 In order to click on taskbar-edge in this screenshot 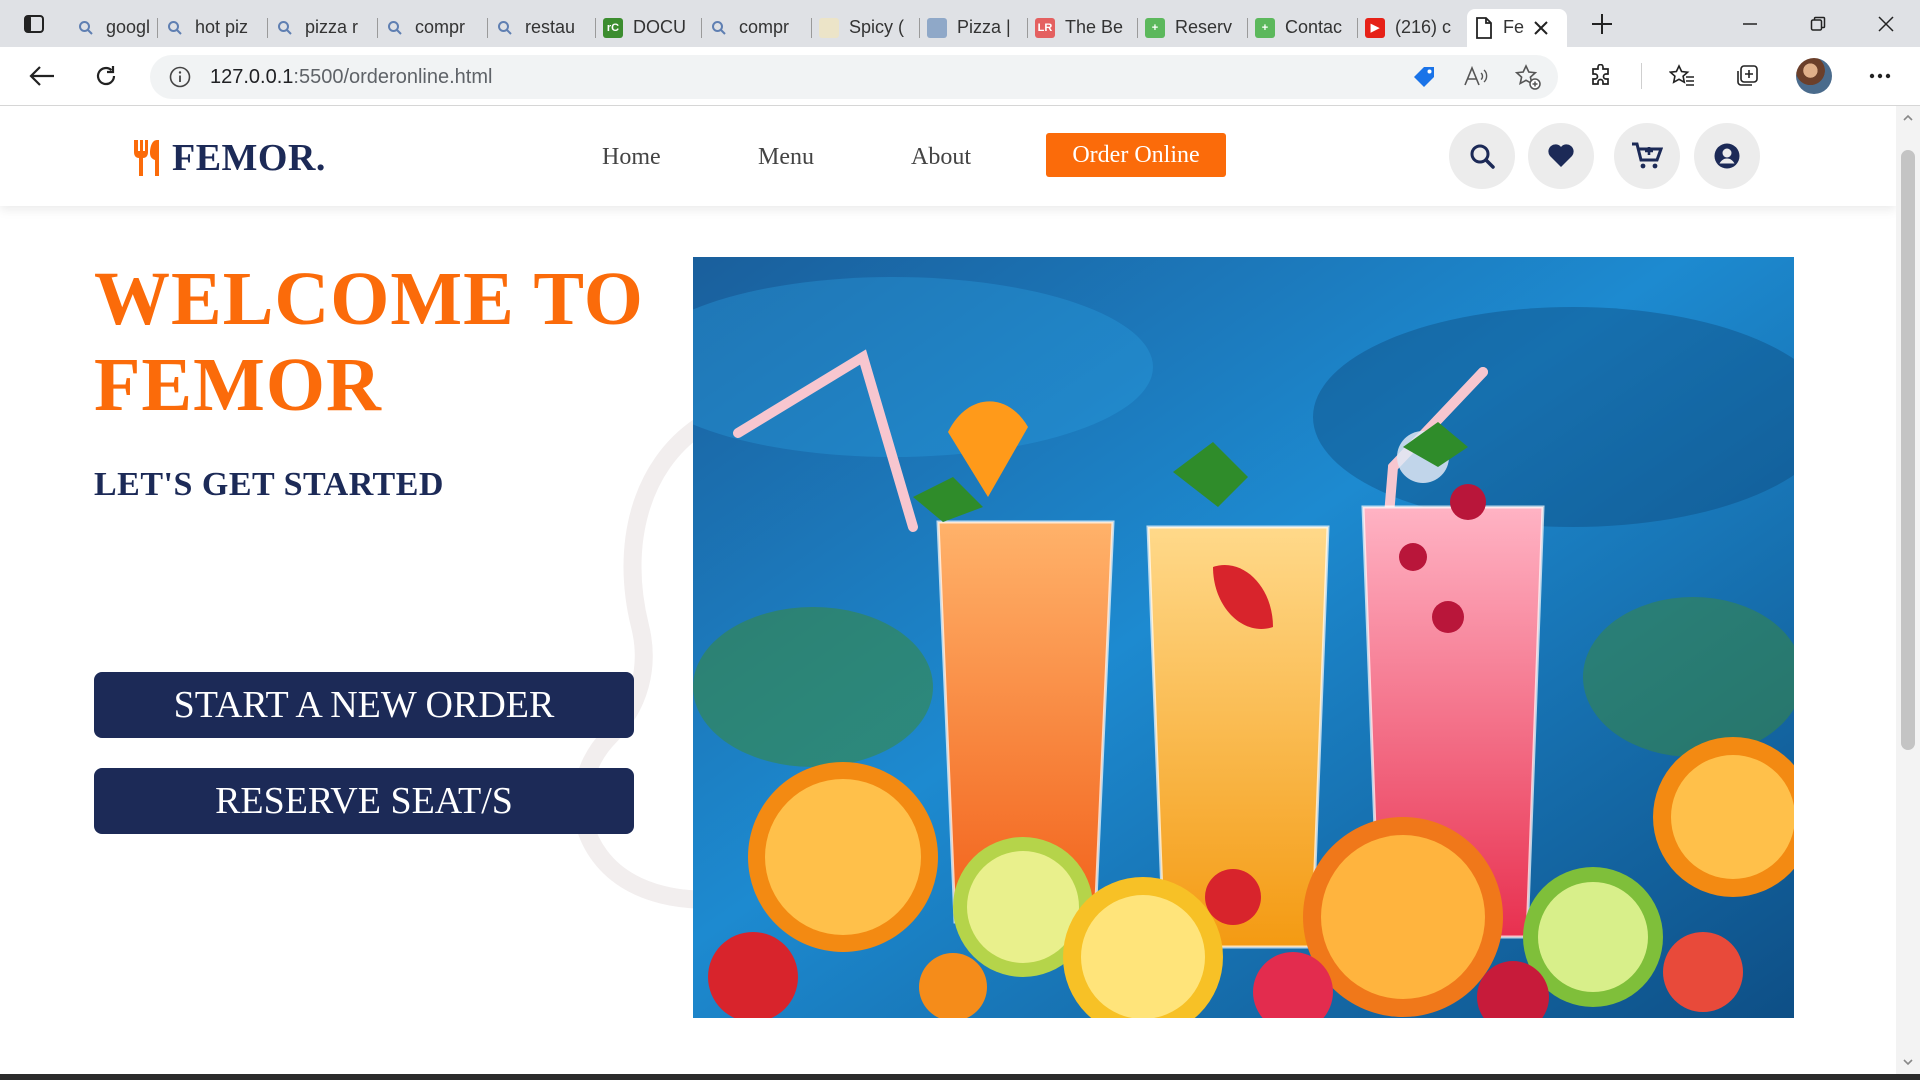, I will do `click(960, 1077)`.